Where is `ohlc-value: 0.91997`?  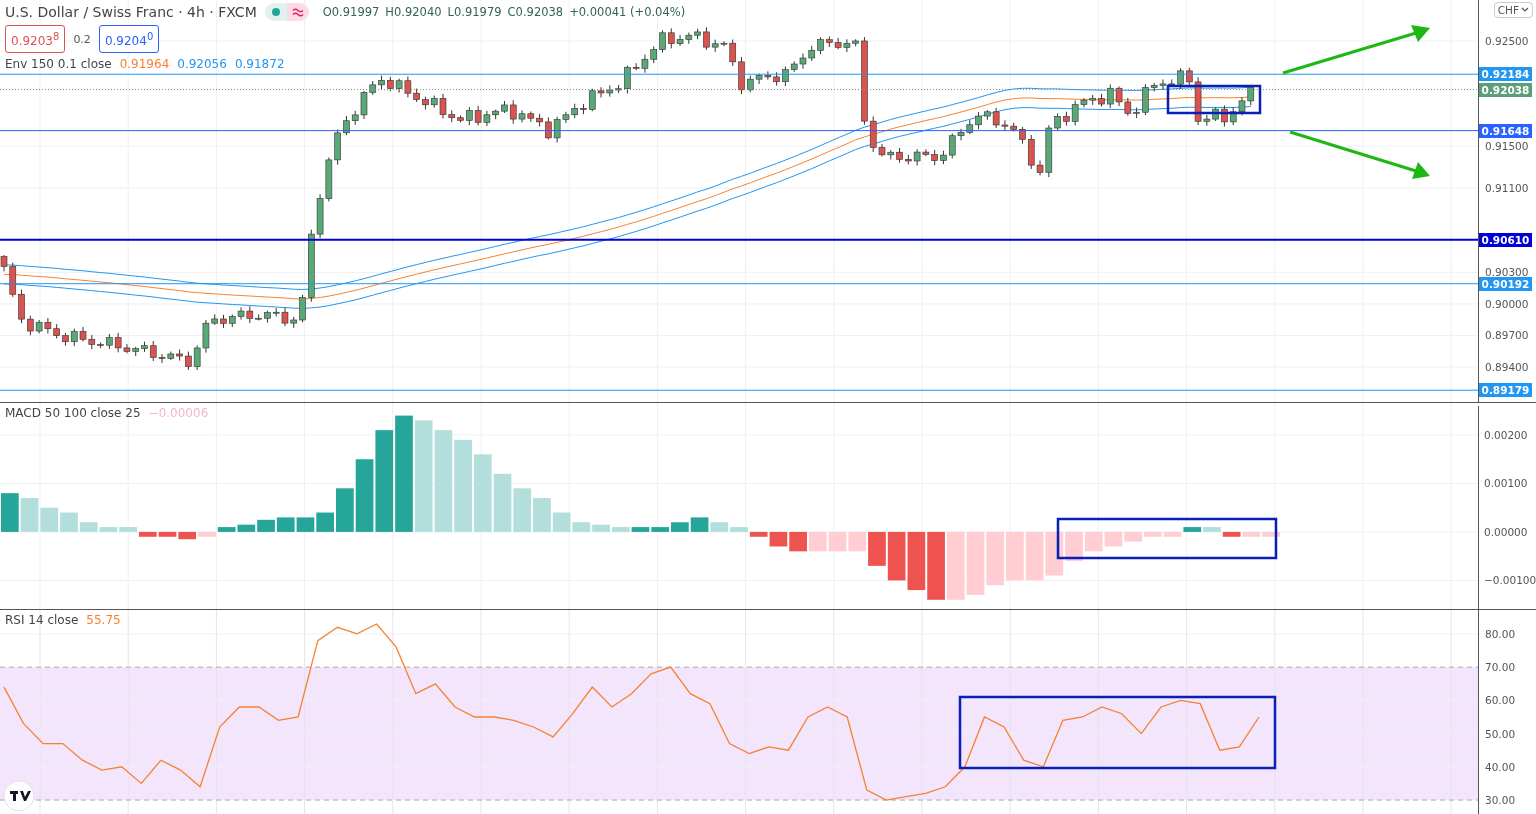
ohlc-value: 0.91997 is located at coordinates (355, 12).